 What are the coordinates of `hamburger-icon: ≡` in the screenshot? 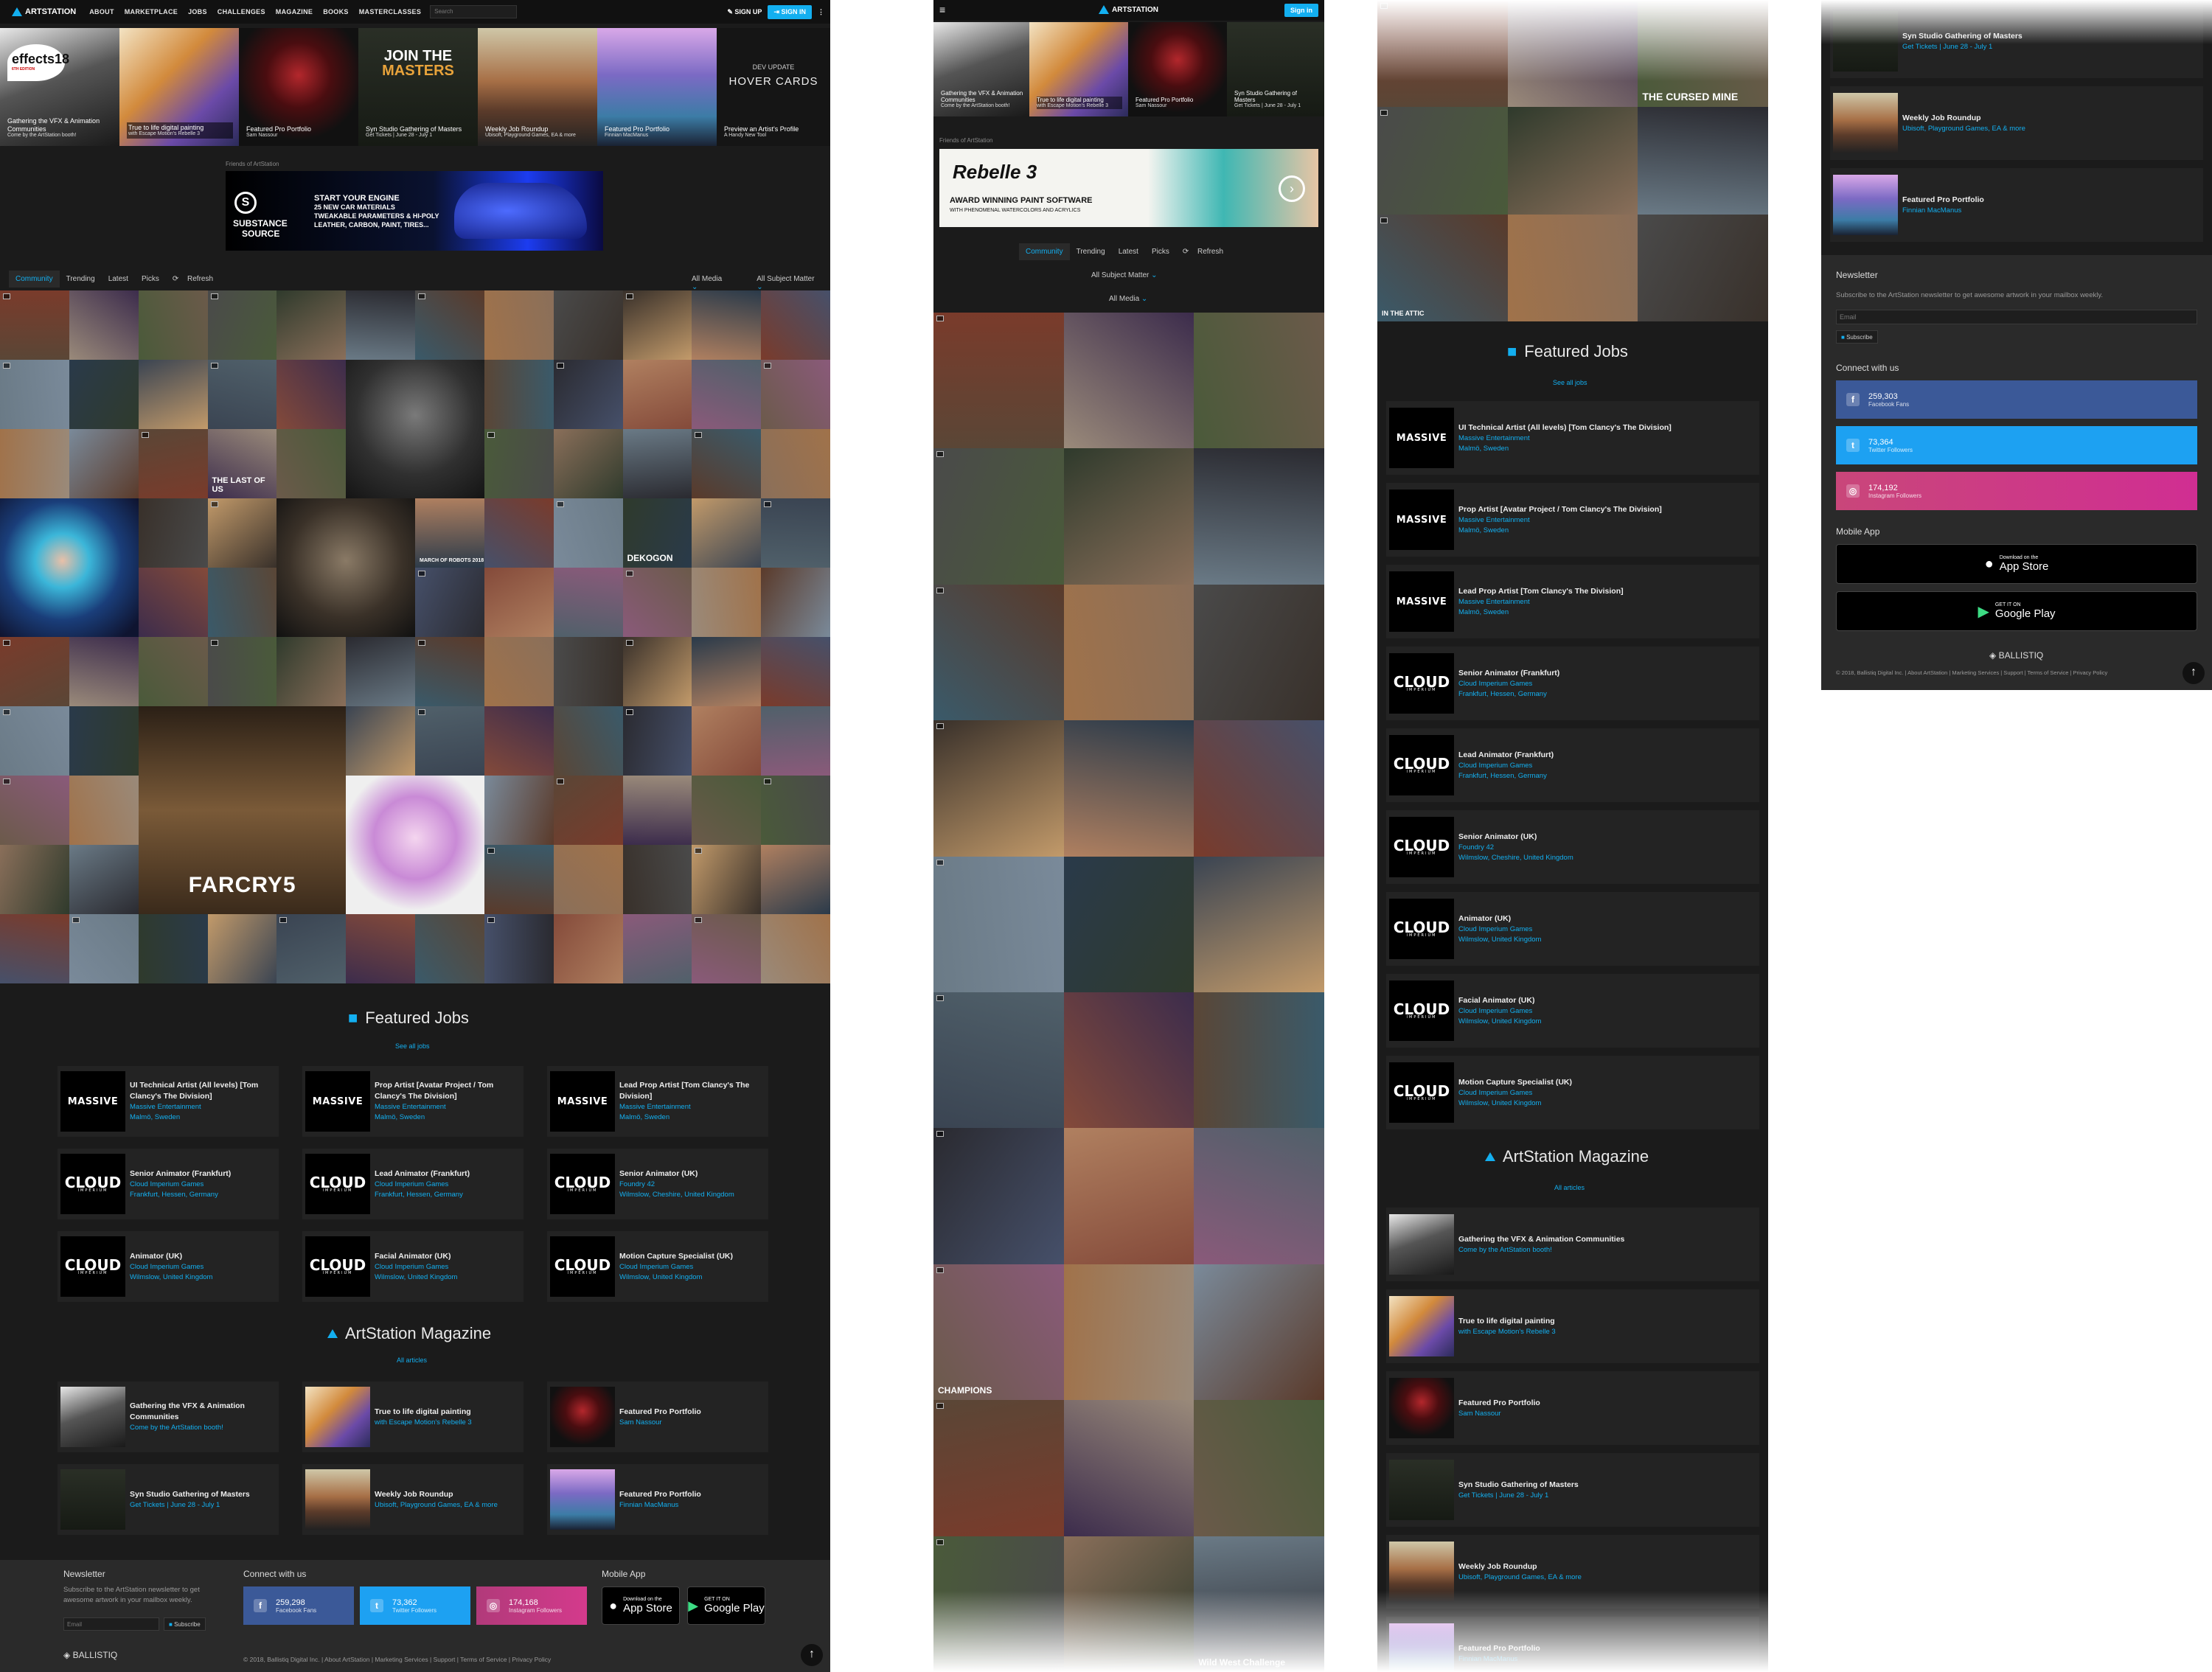 It's located at (942, 9).